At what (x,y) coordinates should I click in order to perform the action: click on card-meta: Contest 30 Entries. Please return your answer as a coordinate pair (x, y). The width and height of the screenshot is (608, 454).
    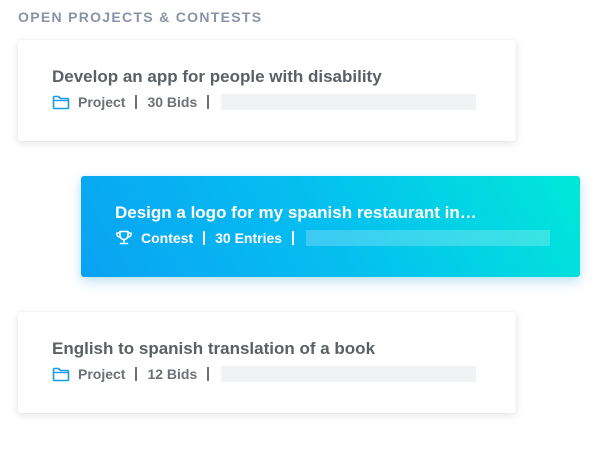
    Looking at the image, I should click on (333, 238).